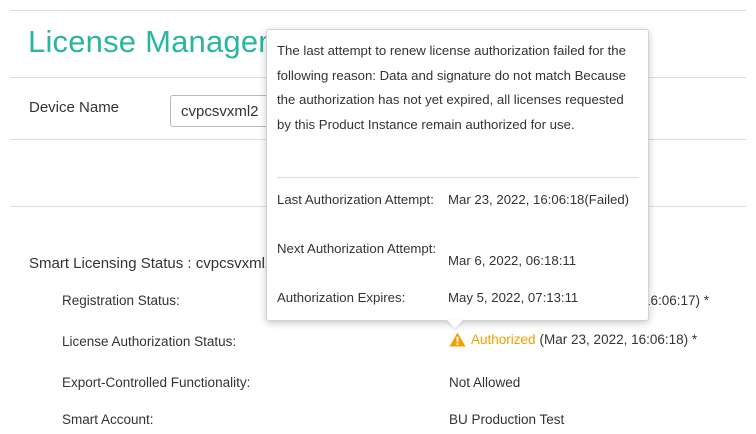 The image size is (756, 434). What do you see at coordinates (457, 339) in the screenshot?
I see `warning-triangle-icon` at bounding box center [457, 339].